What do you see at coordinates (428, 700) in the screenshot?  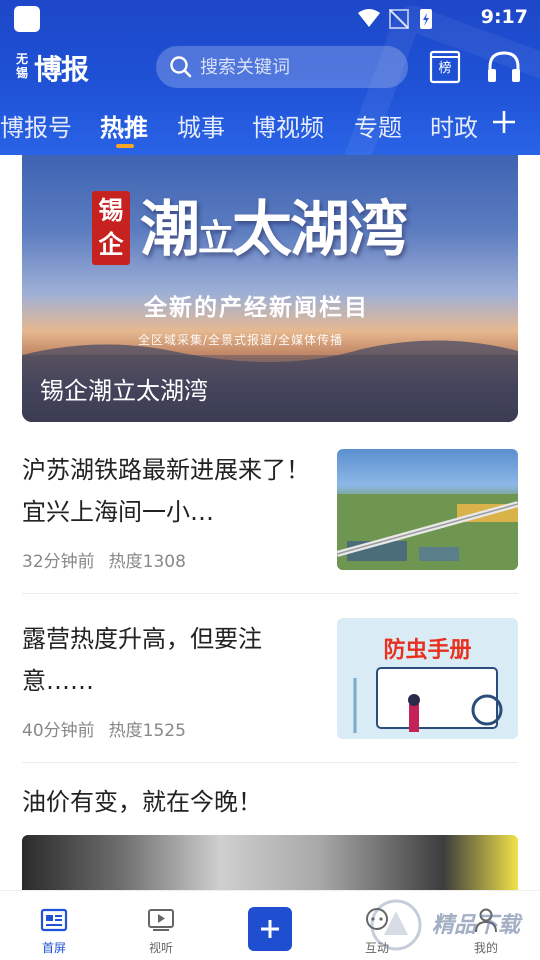 I see `mosquito-illustration` at bounding box center [428, 700].